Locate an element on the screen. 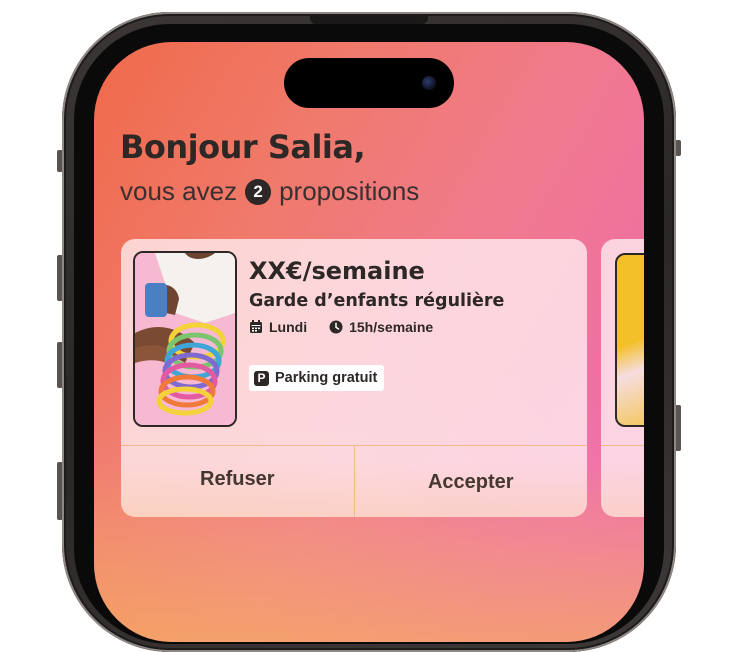  offer-photo is located at coordinates (185, 339).